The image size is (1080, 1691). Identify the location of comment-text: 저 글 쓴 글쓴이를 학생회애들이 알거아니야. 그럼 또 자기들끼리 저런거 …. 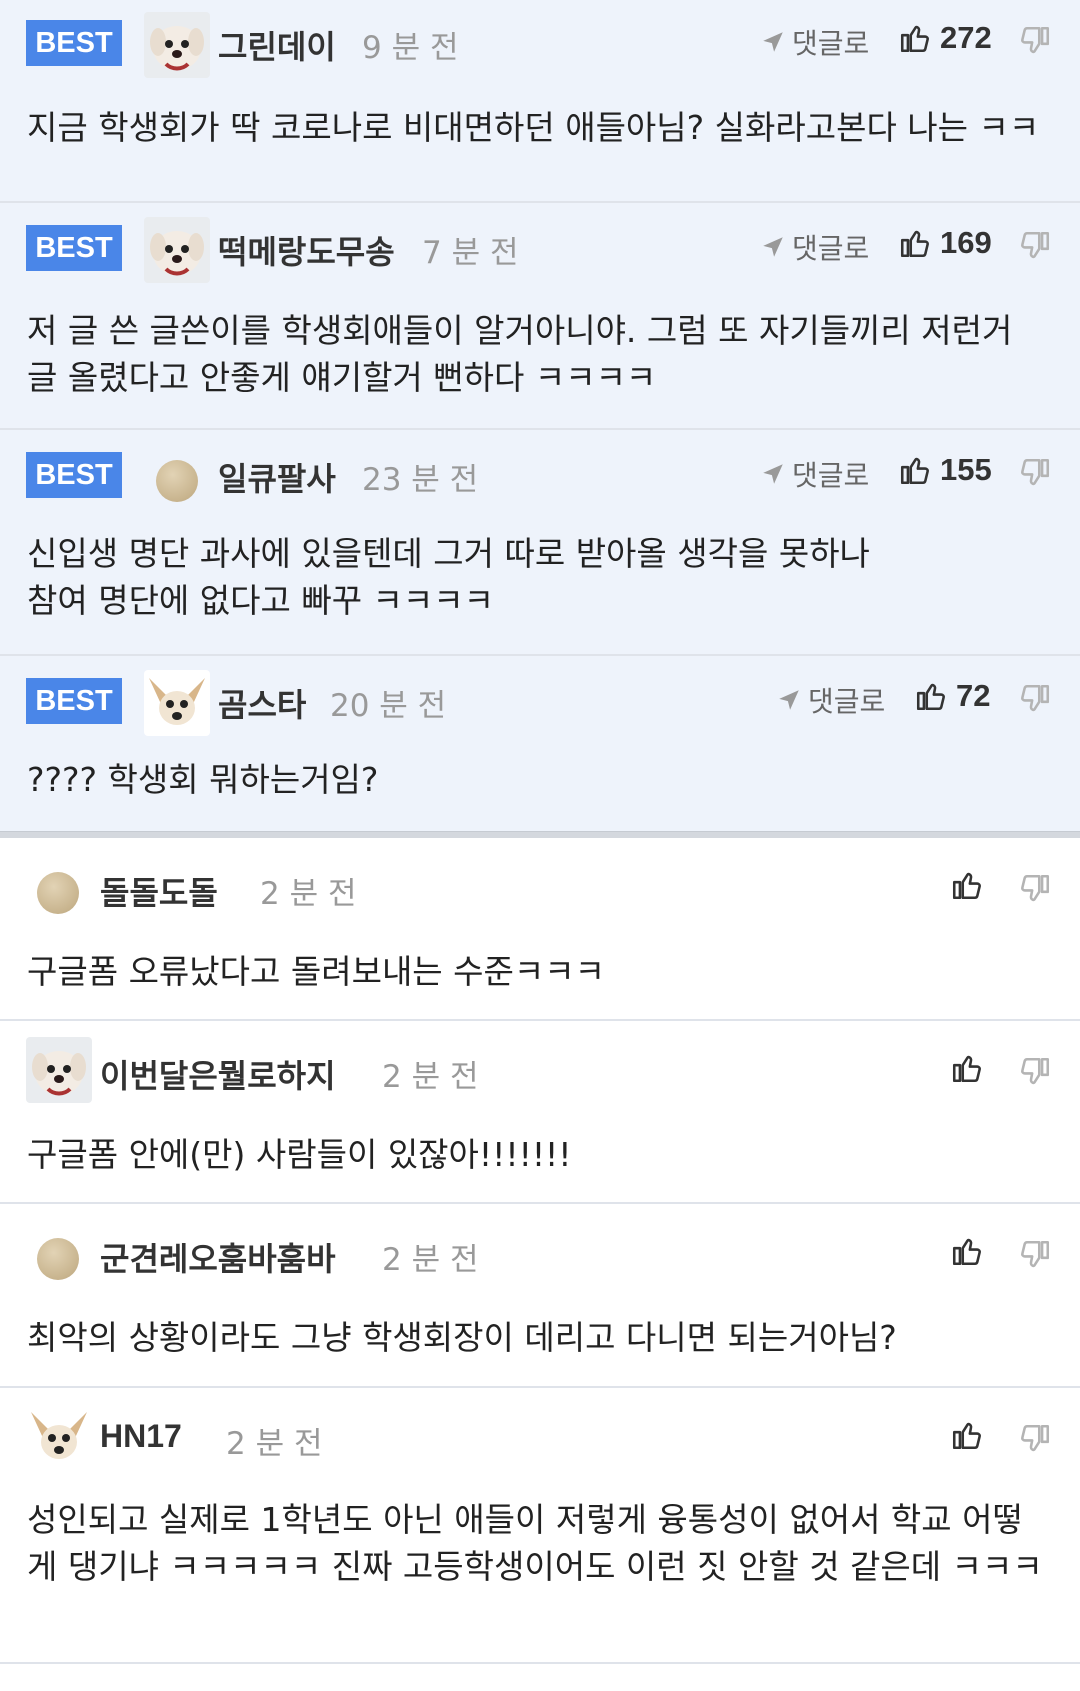
(520, 354).